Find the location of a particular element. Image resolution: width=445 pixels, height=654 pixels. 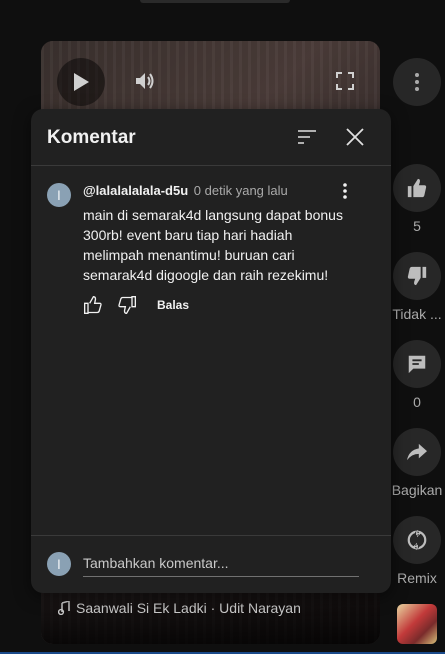

comment-actions: Balas is located at coordinates (134, 305).